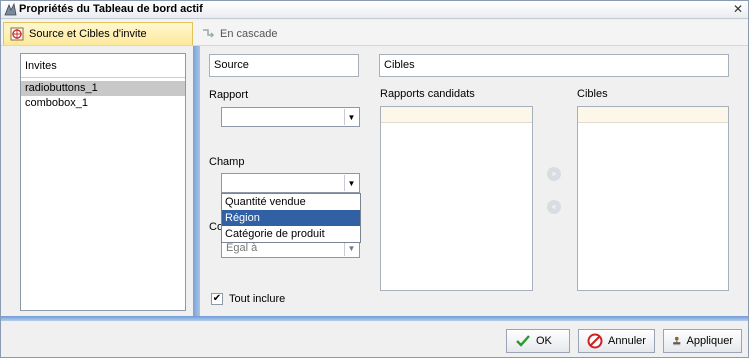 This screenshot has height=358, width=749. Describe the element at coordinates (291, 202) in the screenshot. I see `option-quantite-vendue: Quantité vendue` at that location.